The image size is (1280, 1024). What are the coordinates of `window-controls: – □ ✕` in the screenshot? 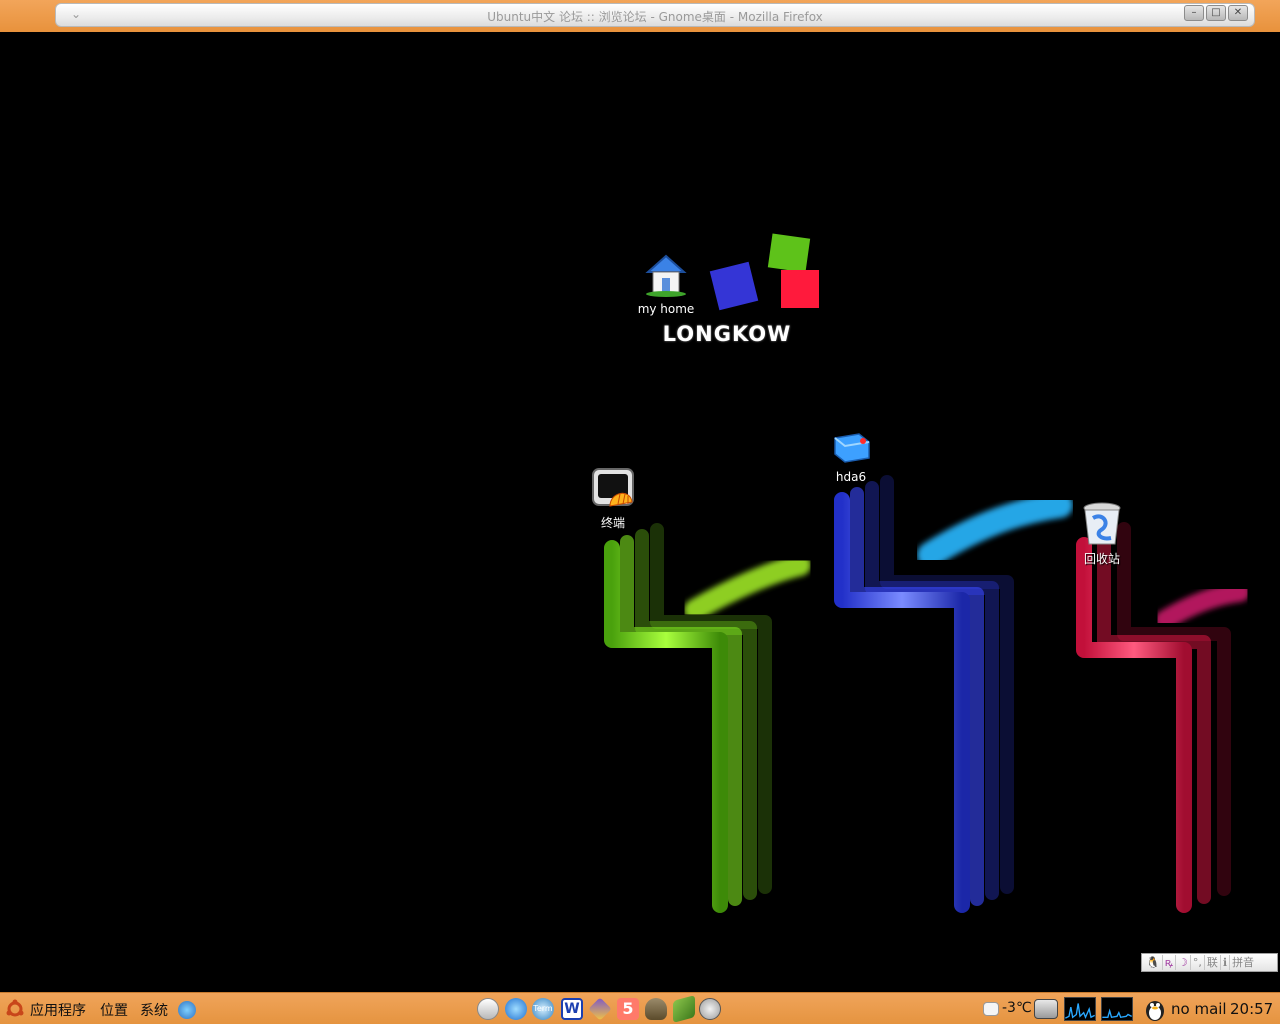 It's located at (1216, 13).